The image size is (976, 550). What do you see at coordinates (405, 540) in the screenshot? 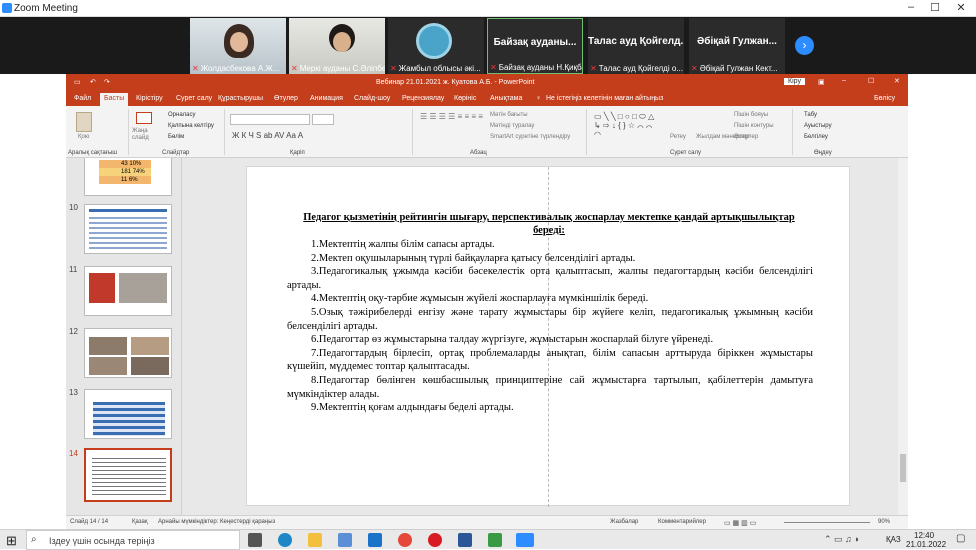
I see `chrome-icon` at bounding box center [405, 540].